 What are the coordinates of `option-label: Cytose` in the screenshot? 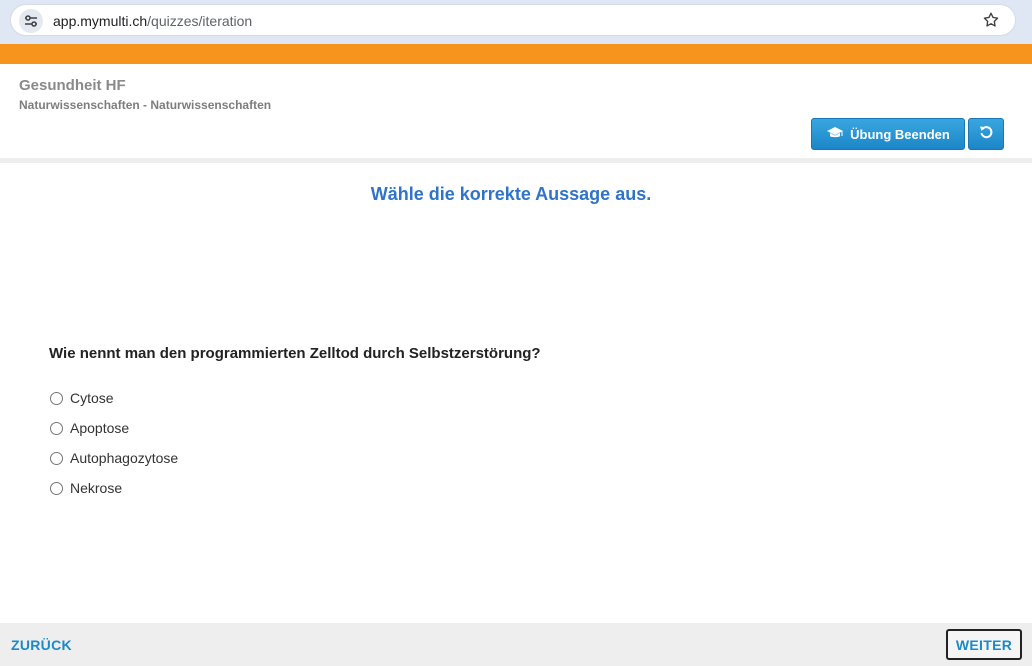 It's located at (92, 398).